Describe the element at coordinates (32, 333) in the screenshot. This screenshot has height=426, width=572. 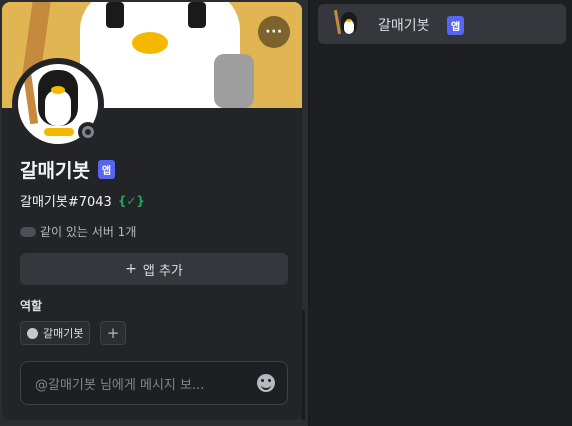
I see `role-color-dot` at that location.